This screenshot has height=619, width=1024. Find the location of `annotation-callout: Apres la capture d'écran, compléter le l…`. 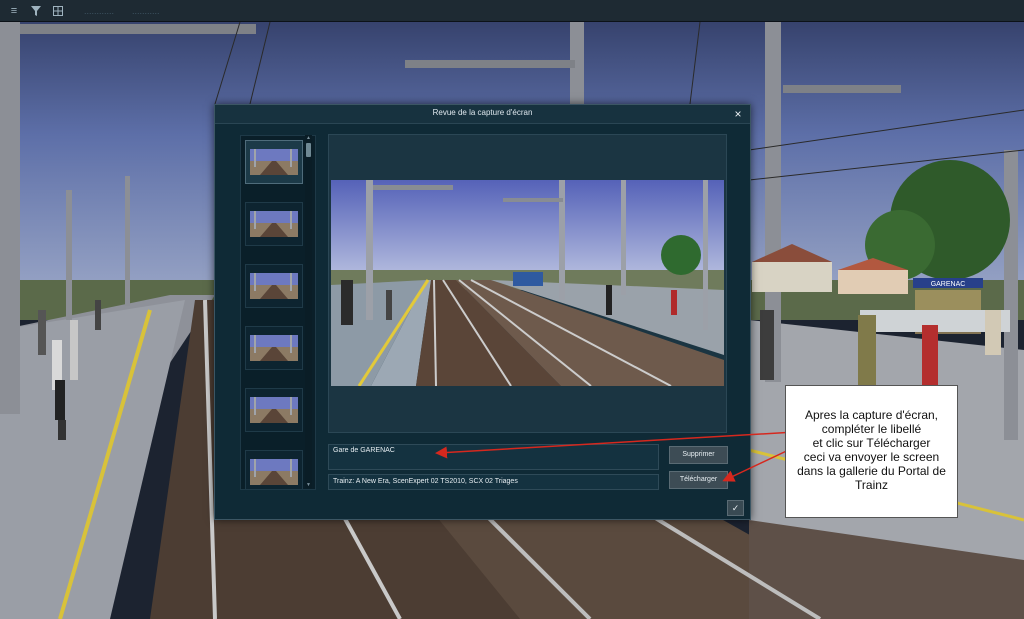

annotation-callout: Apres la capture d'écran, compléter le l… is located at coordinates (871, 451).